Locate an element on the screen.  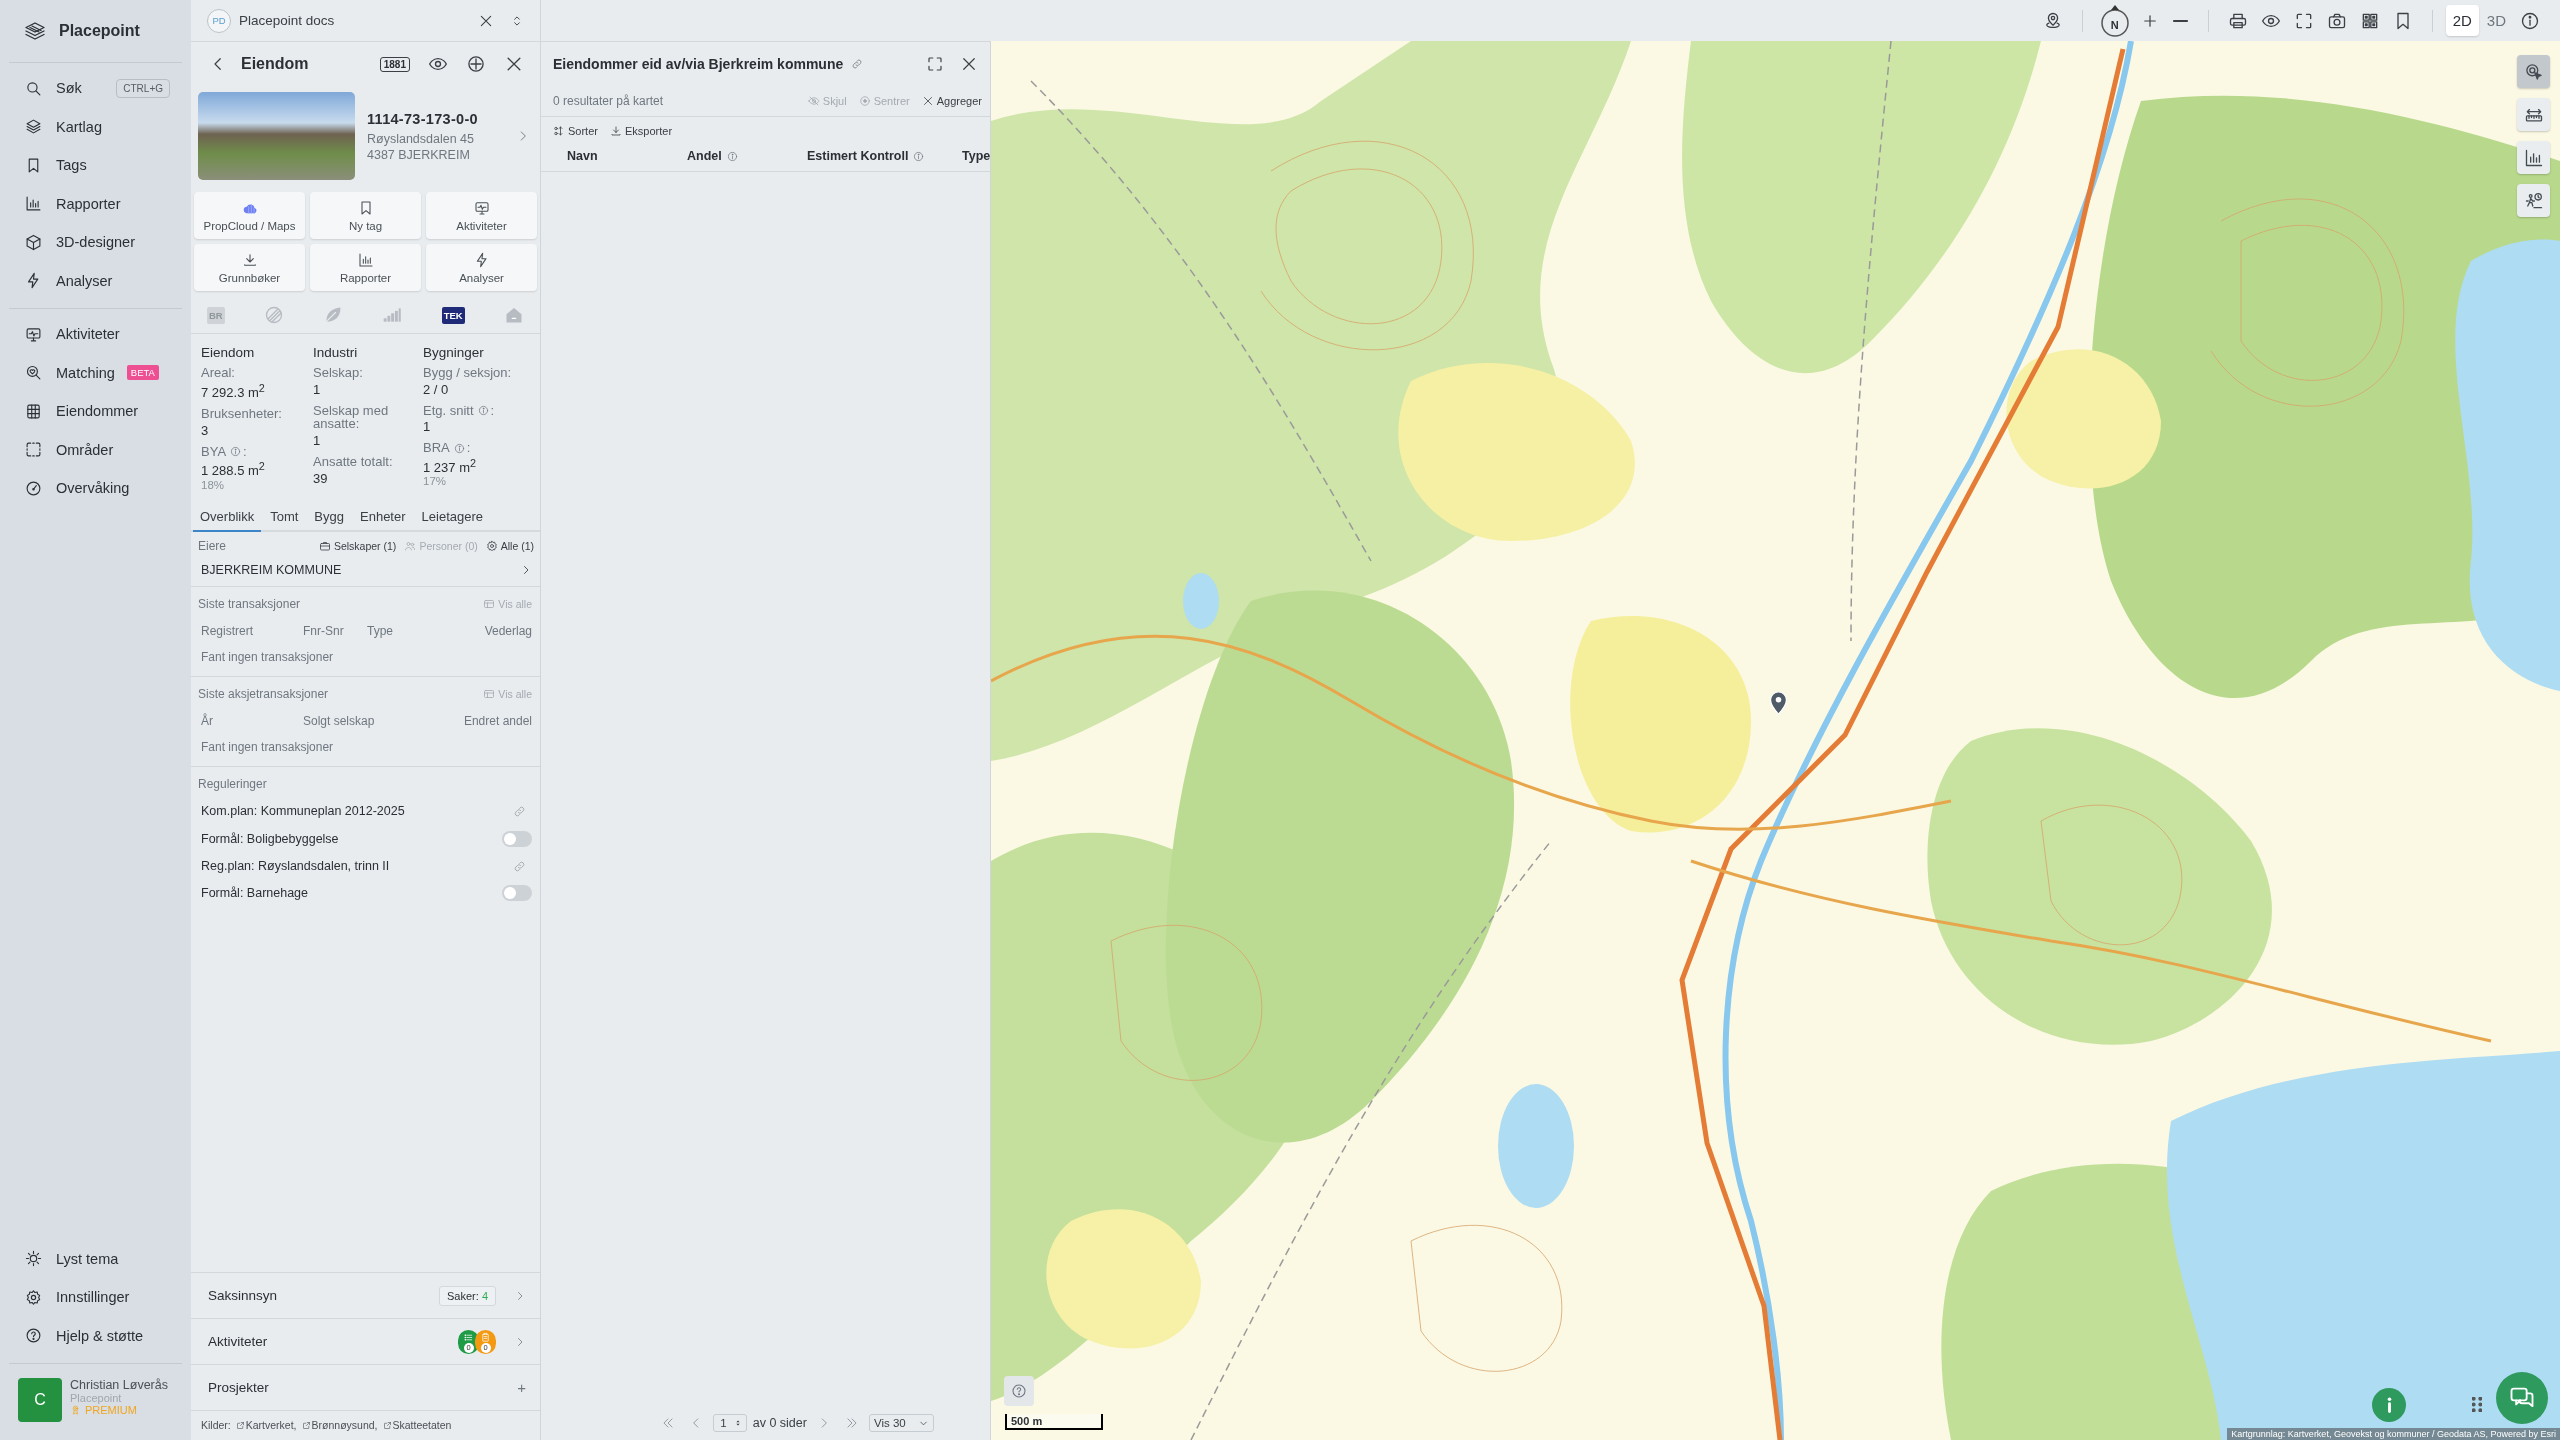
house-icon is located at coordinates (514, 315).